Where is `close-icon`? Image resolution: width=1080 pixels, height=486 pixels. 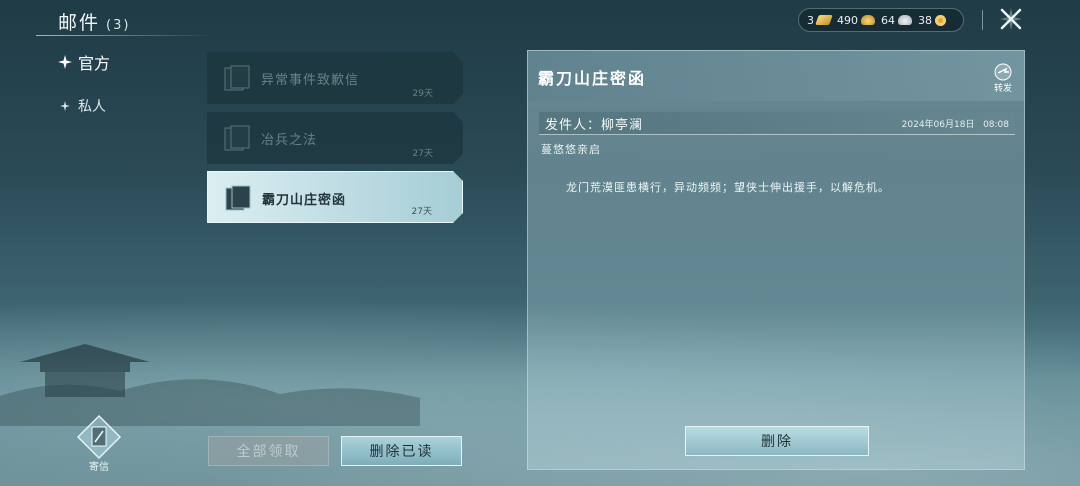
close-icon is located at coordinates (1011, 19).